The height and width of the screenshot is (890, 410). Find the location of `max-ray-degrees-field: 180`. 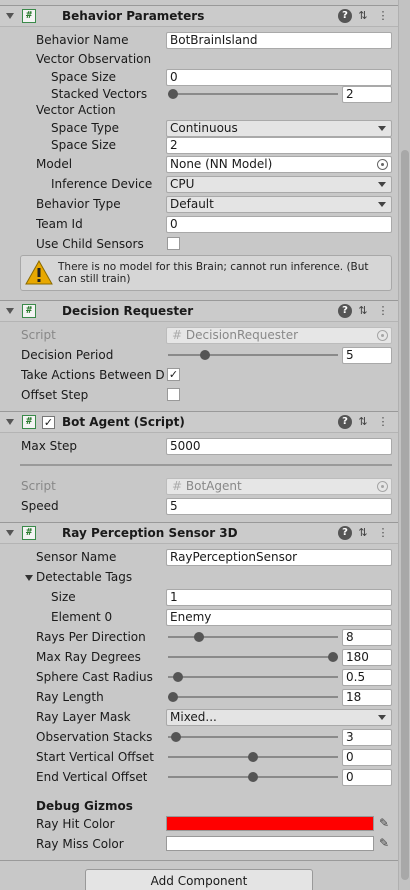

max-ray-degrees-field: 180 is located at coordinates (367, 657).